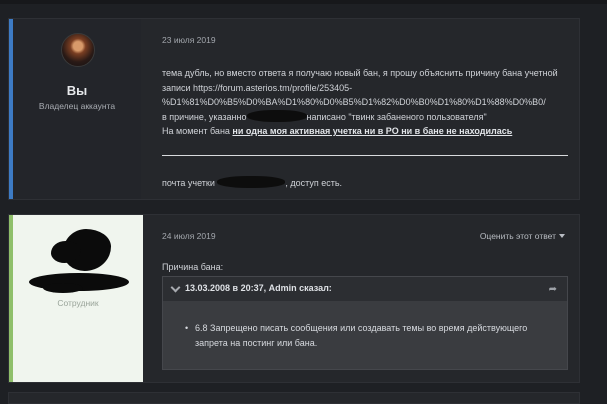  I want to click on author-role: Сотрудник, so click(78, 303).